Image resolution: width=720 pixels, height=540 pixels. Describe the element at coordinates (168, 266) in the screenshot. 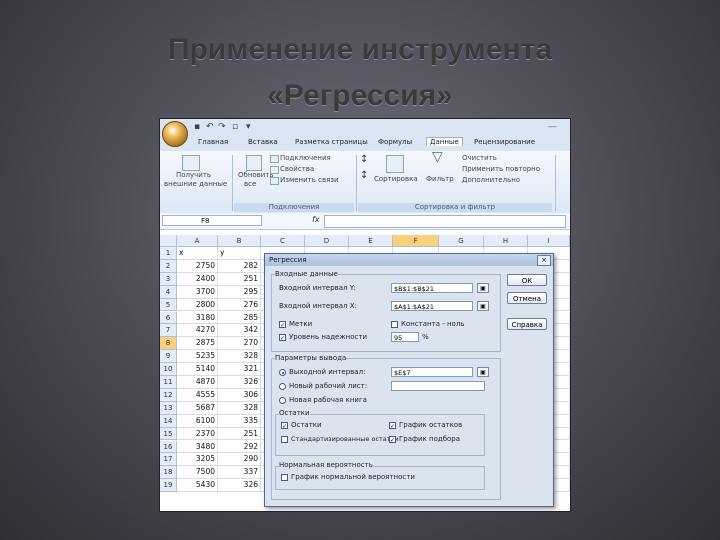

I see `row-header: 2` at that location.